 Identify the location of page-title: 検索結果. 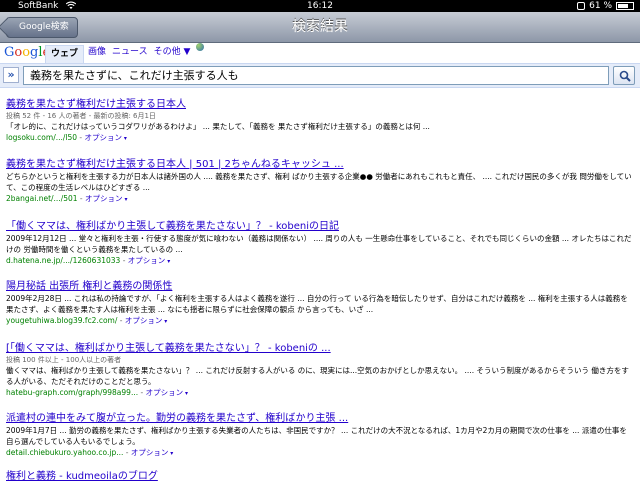
(320, 27).